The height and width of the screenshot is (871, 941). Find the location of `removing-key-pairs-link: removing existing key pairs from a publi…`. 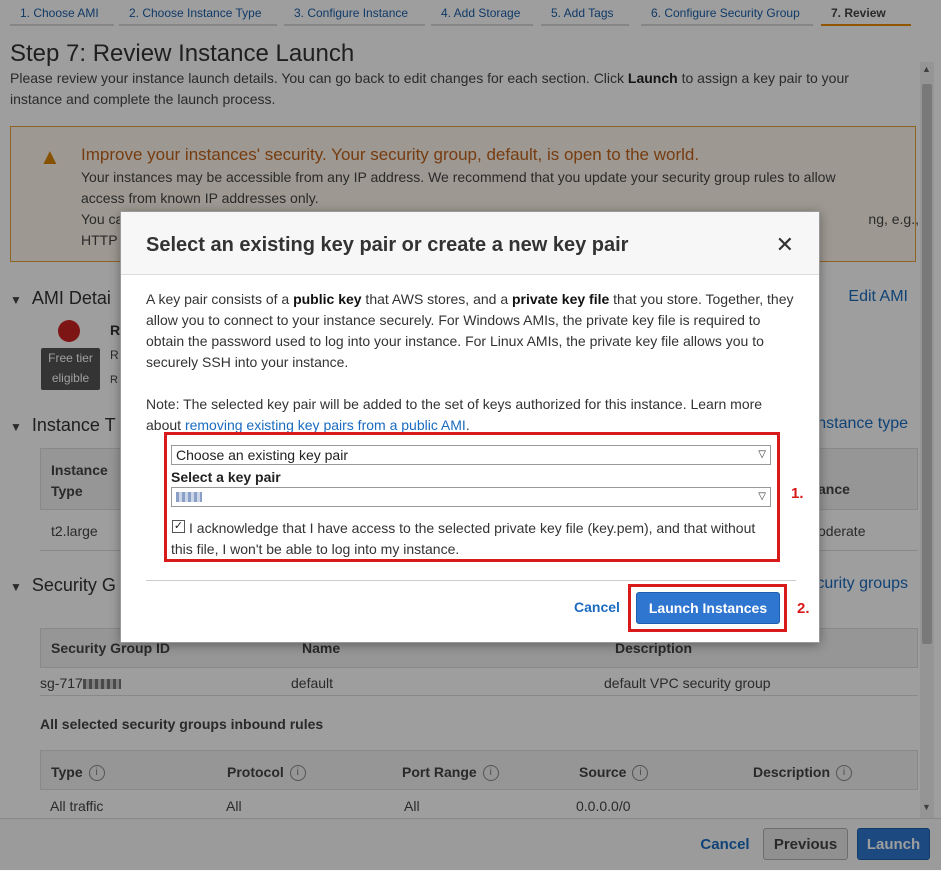

removing-key-pairs-link: removing existing key pairs from a publi… is located at coordinates (325, 425).